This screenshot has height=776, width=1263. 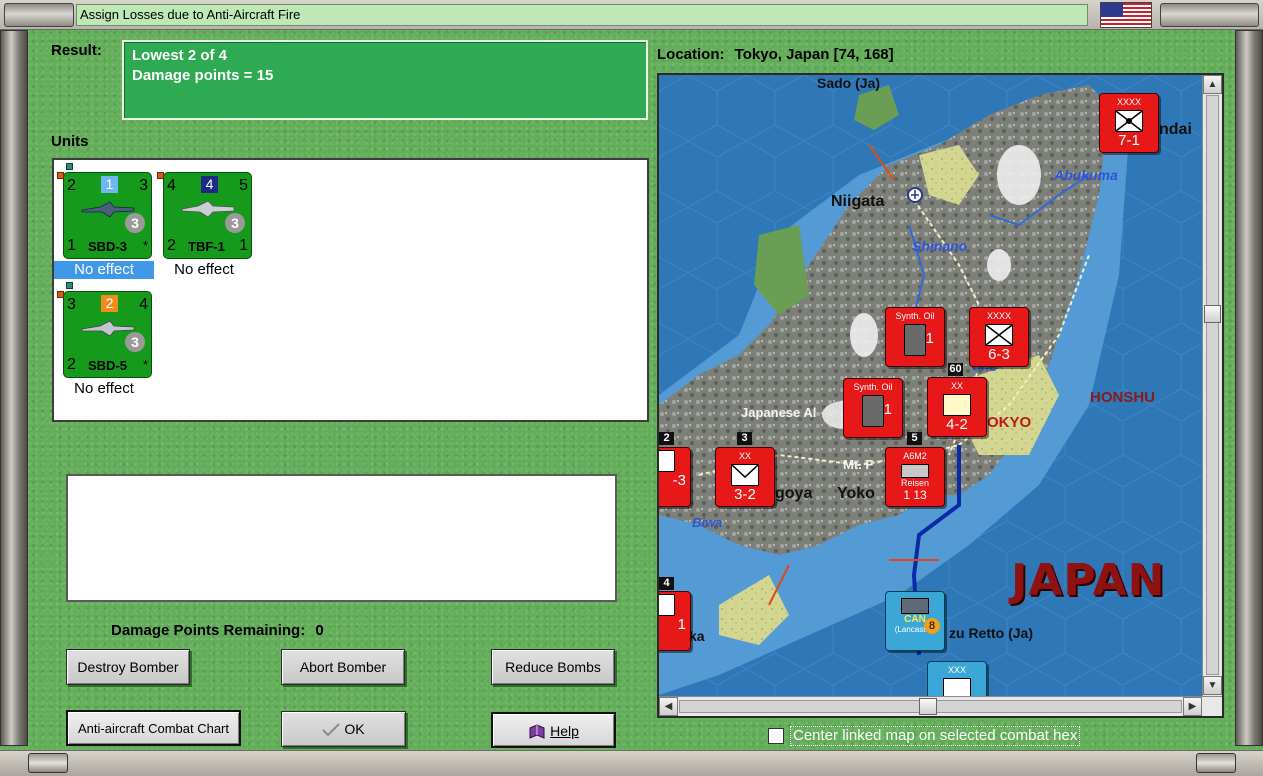 What do you see at coordinates (70, 141) in the screenshot?
I see `units-label: Units` at bounding box center [70, 141].